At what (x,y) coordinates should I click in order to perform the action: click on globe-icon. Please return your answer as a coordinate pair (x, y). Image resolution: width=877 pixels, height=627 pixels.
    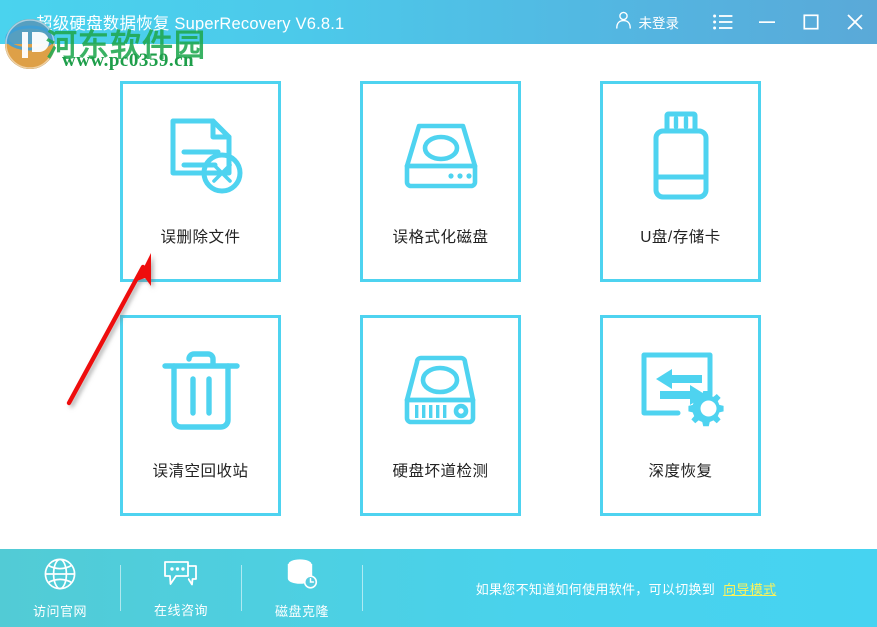
    Looking at the image, I should click on (60, 576).